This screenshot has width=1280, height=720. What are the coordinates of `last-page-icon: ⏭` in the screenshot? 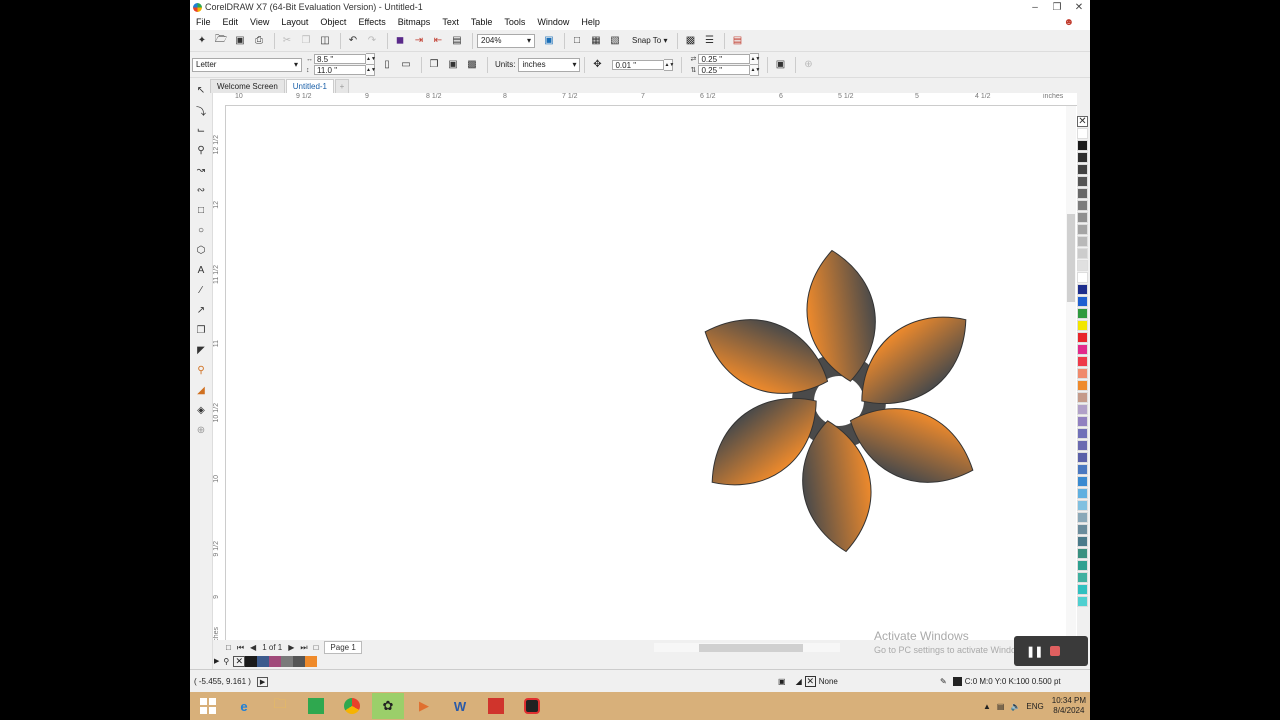 It's located at (303, 648).